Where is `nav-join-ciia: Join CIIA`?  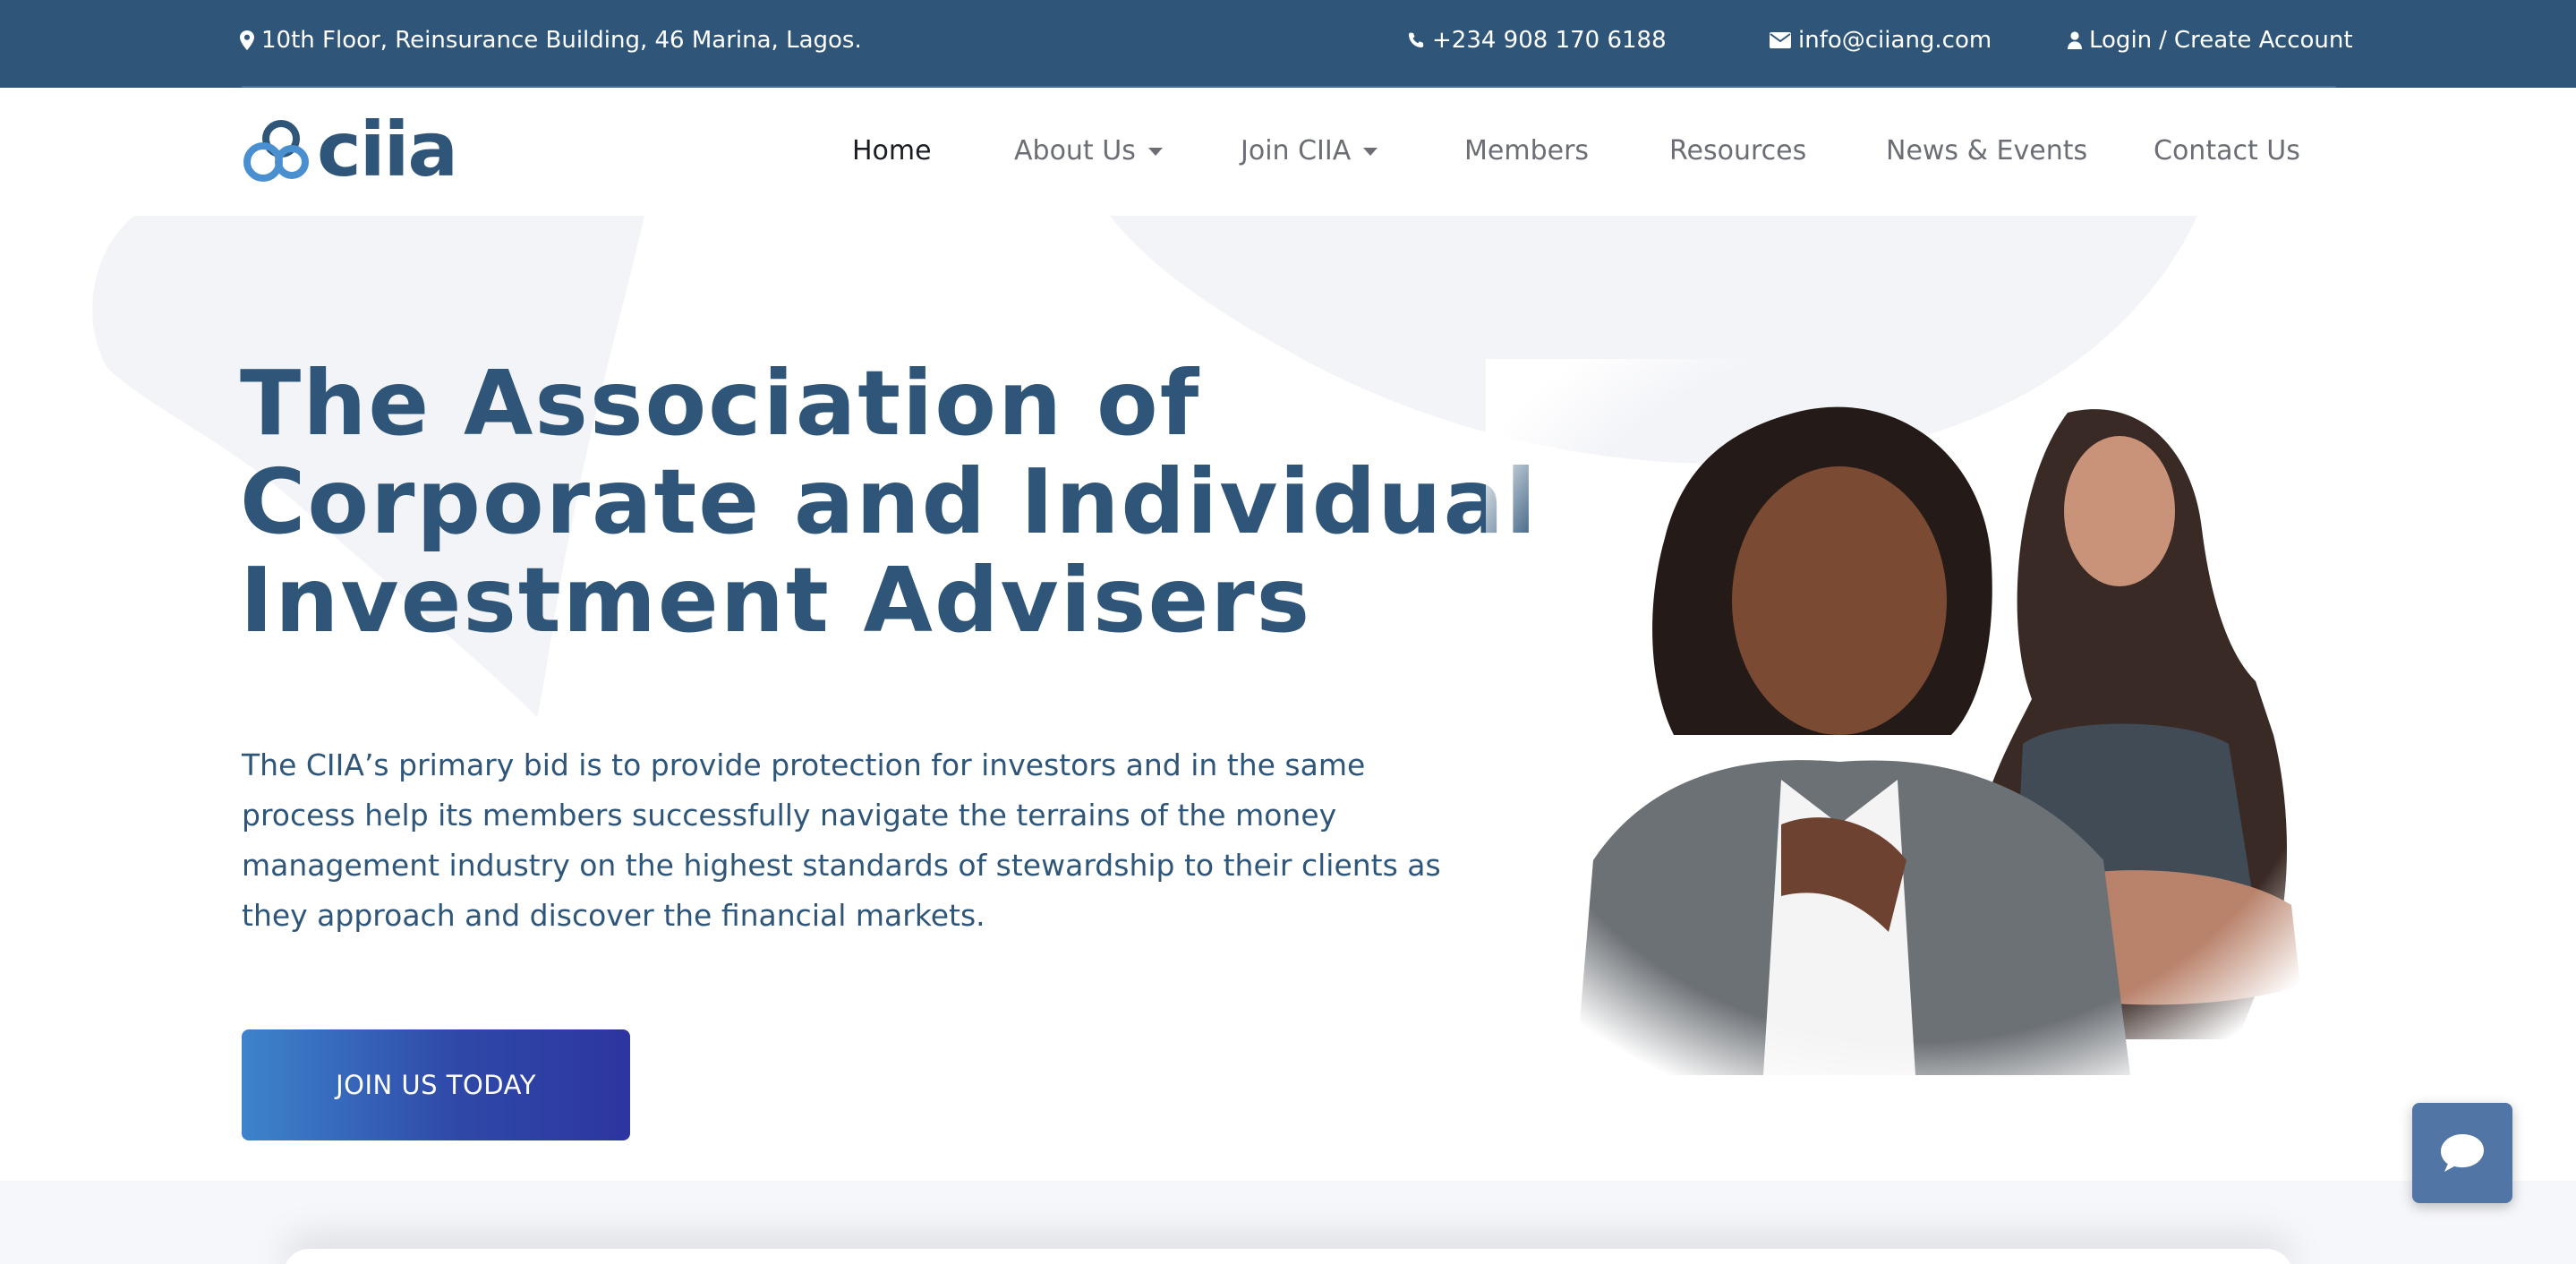
nav-join-ciia: Join CIIA is located at coordinates (1309, 150).